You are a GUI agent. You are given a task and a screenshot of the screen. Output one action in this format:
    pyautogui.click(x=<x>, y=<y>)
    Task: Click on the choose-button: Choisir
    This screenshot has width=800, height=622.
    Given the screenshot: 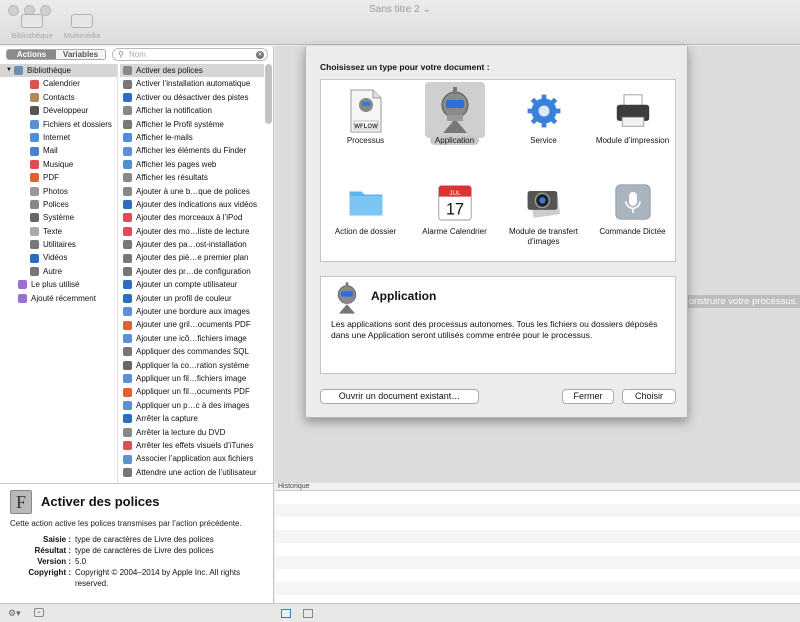 What is the action you would take?
    pyautogui.click(x=649, y=396)
    